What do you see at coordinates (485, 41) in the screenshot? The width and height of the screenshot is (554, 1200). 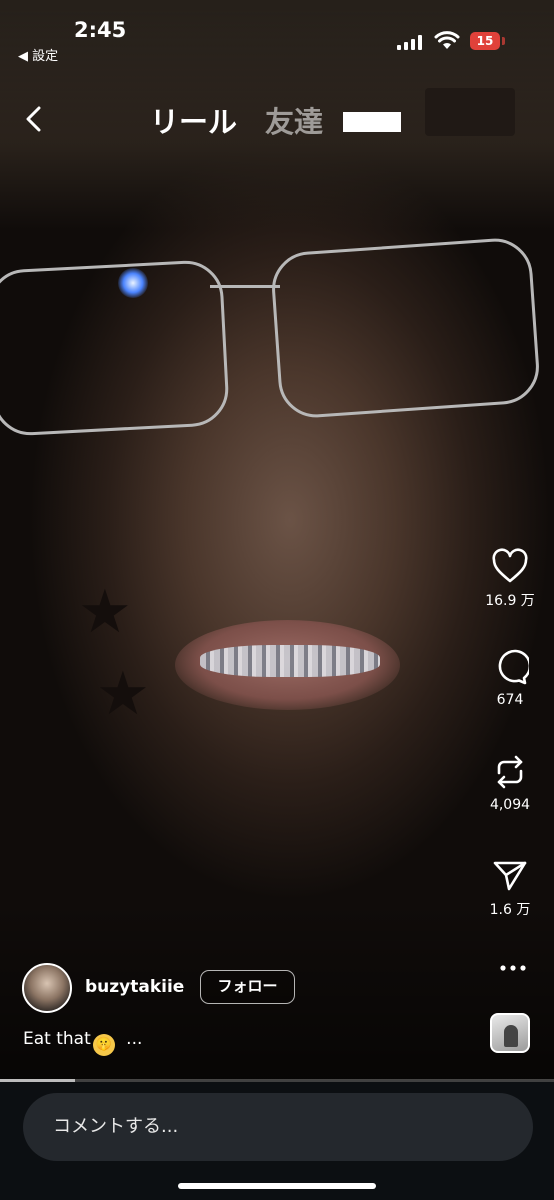 I see `battery-indicator: 15` at bounding box center [485, 41].